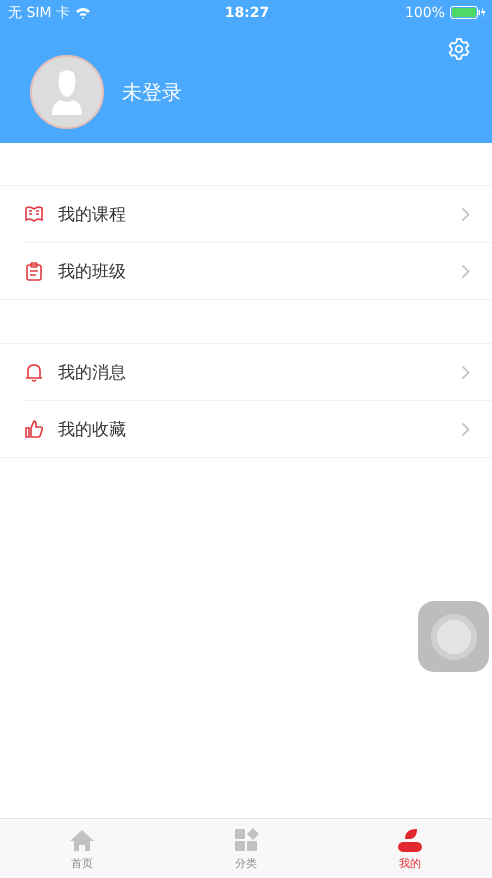 The image size is (492, 878). Describe the element at coordinates (257, 270) in the screenshot. I see `menu-item: 我的班级` at that location.